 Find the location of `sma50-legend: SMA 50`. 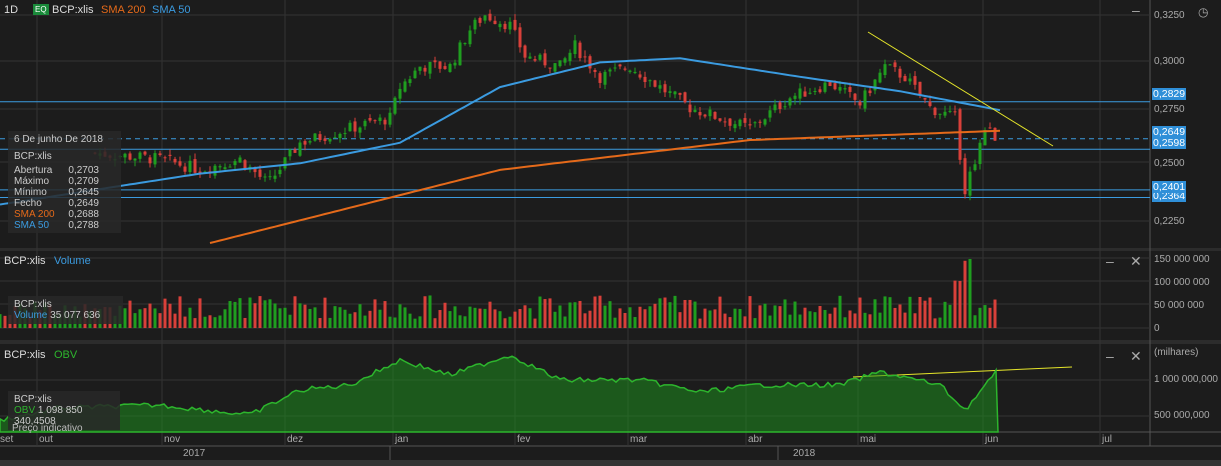

sma50-legend: SMA 50 is located at coordinates (171, 10).